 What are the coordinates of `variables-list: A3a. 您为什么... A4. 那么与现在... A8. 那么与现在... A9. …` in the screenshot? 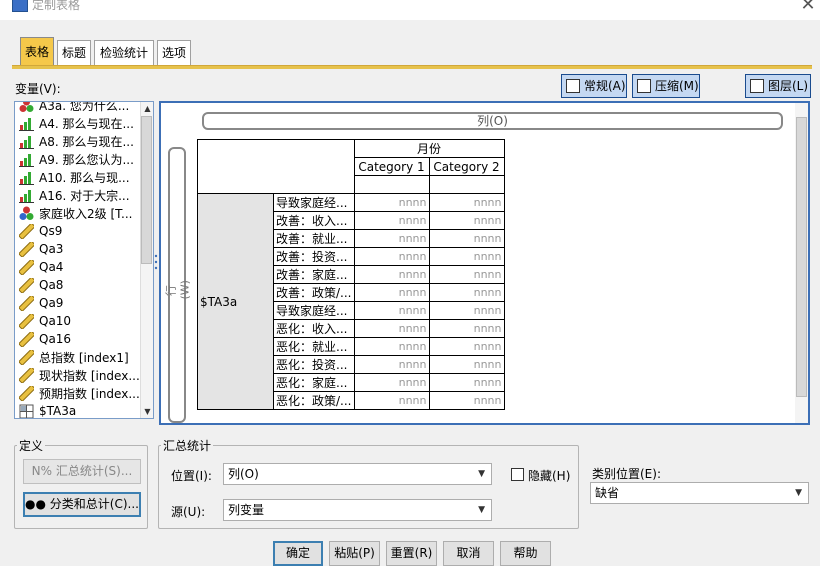 It's located at (84, 260).